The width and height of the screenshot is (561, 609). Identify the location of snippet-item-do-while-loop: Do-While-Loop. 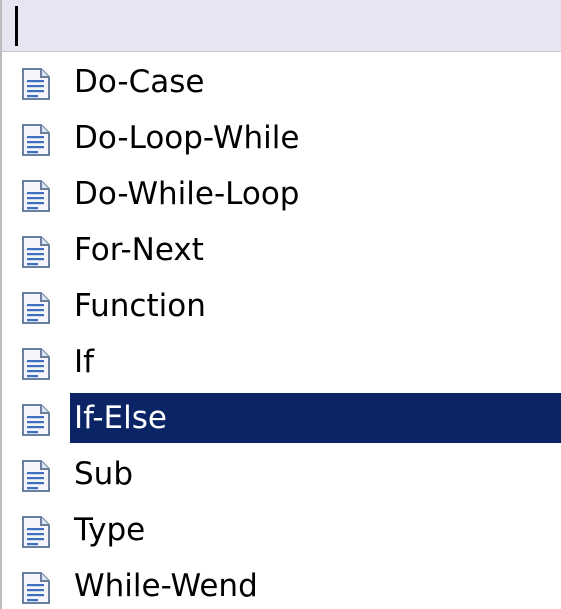
(281, 193).